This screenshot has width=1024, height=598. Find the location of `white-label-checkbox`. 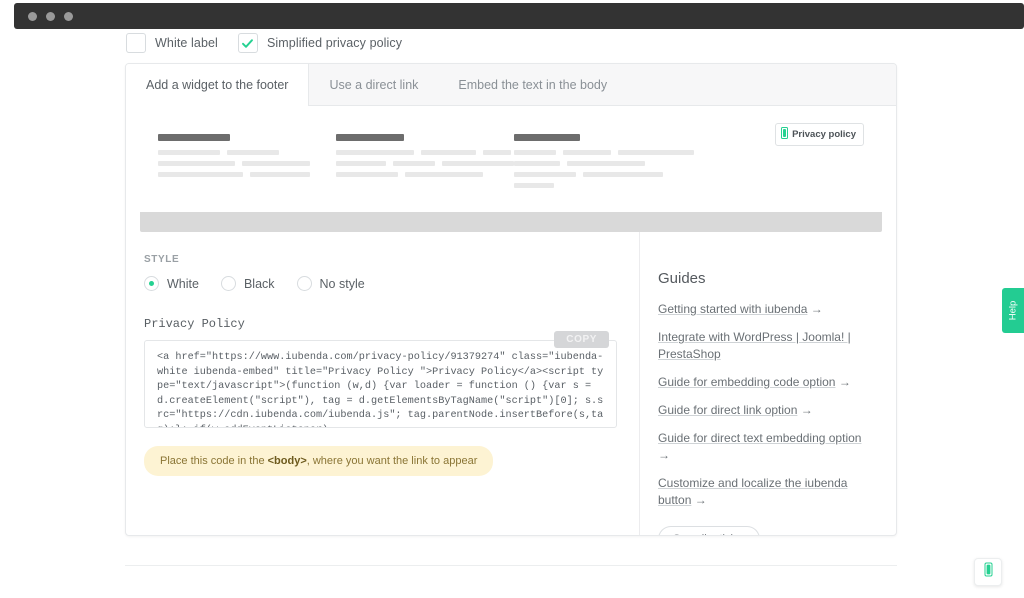

white-label-checkbox is located at coordinates (136, 43).